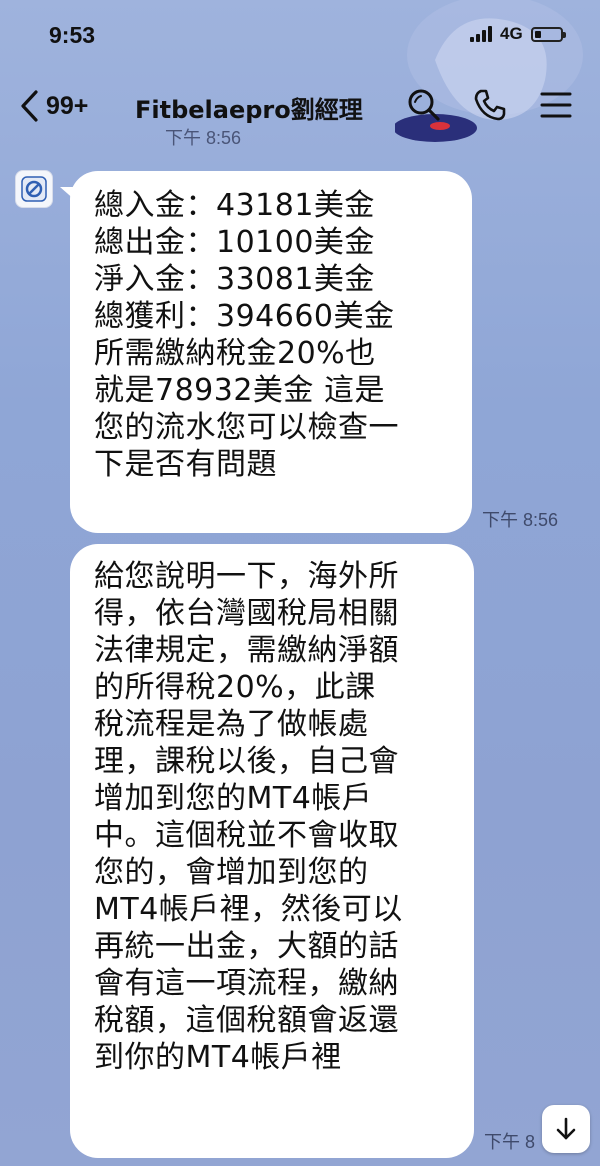 The image size is (600, 1166). I want to click on menu-icon, so click(556, 105).